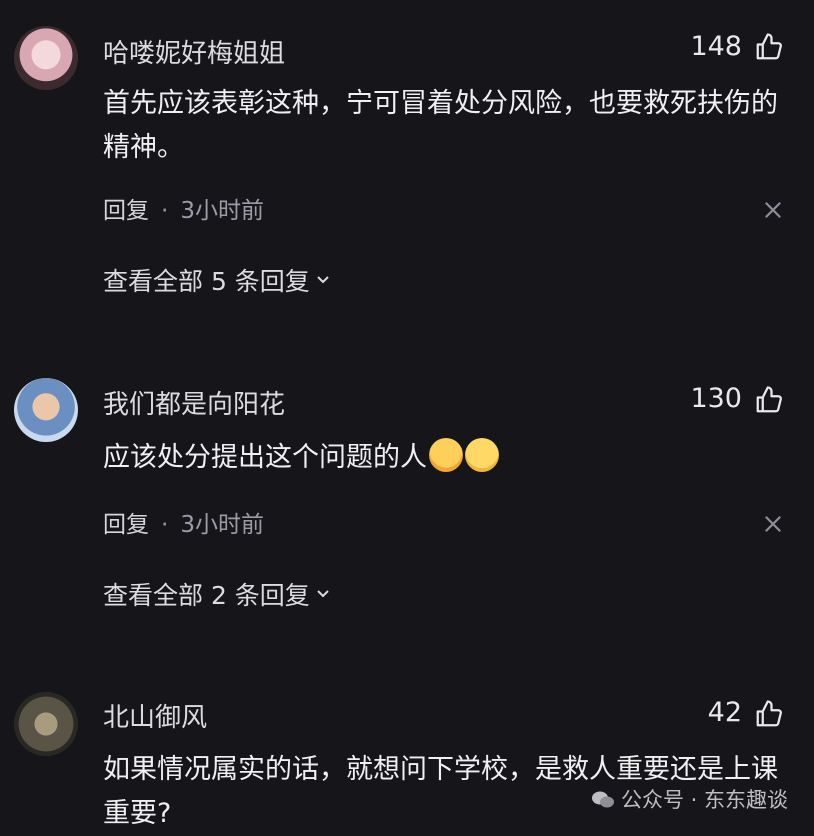  Describe the element at coordinates (716, 398) in the screenshot. I see `like-count: 130` at that location.